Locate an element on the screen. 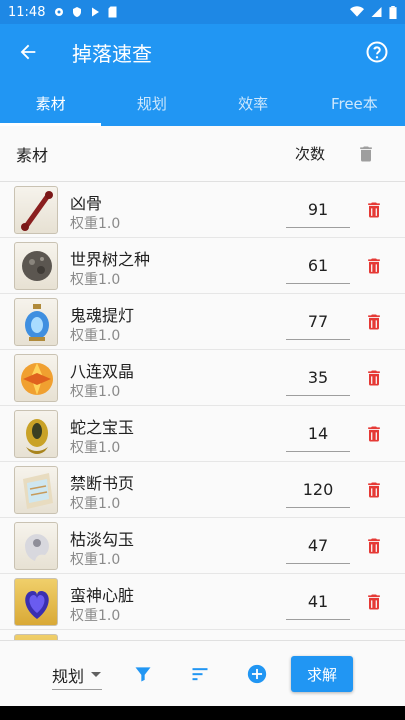 The height and width of the screenshot is (720, 405). list-item: 蛇之宝玉 权重1.0 14 is located at coordinates (202, 434).